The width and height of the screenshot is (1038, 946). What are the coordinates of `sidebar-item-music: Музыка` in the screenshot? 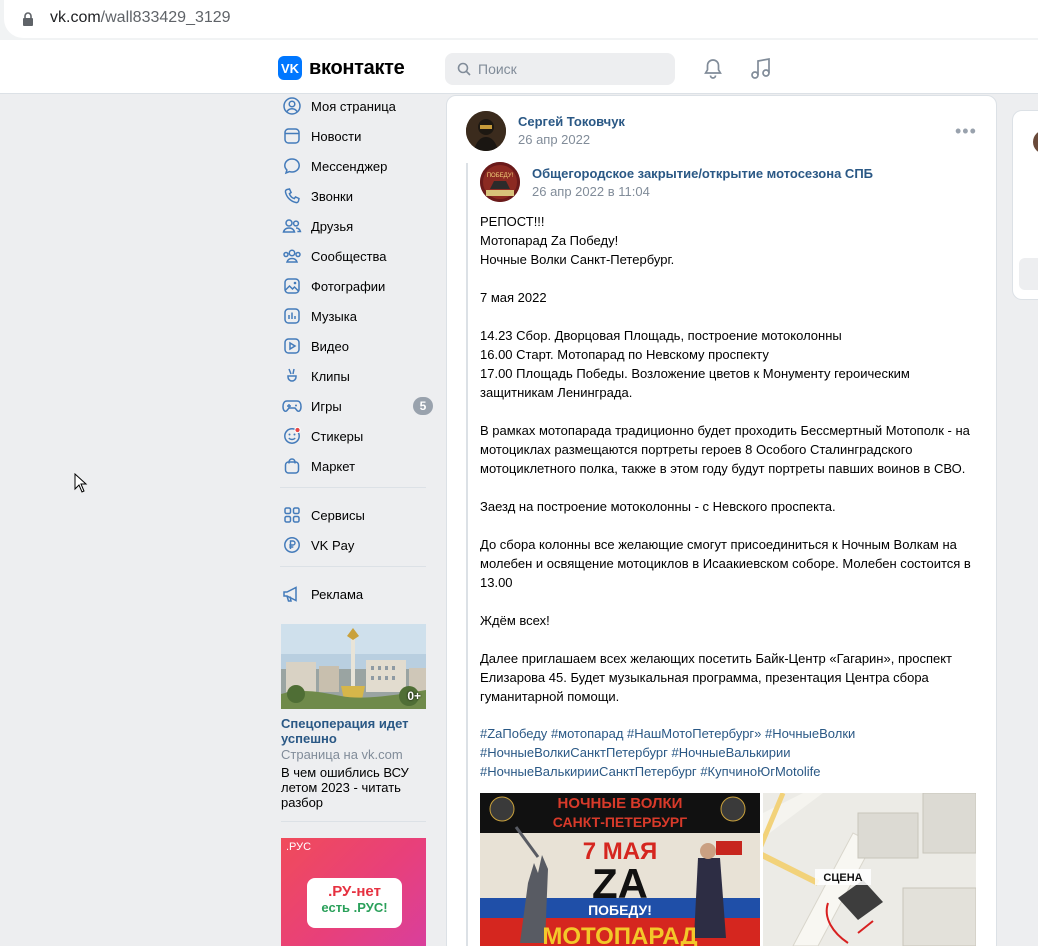 It's located at (358, 316).